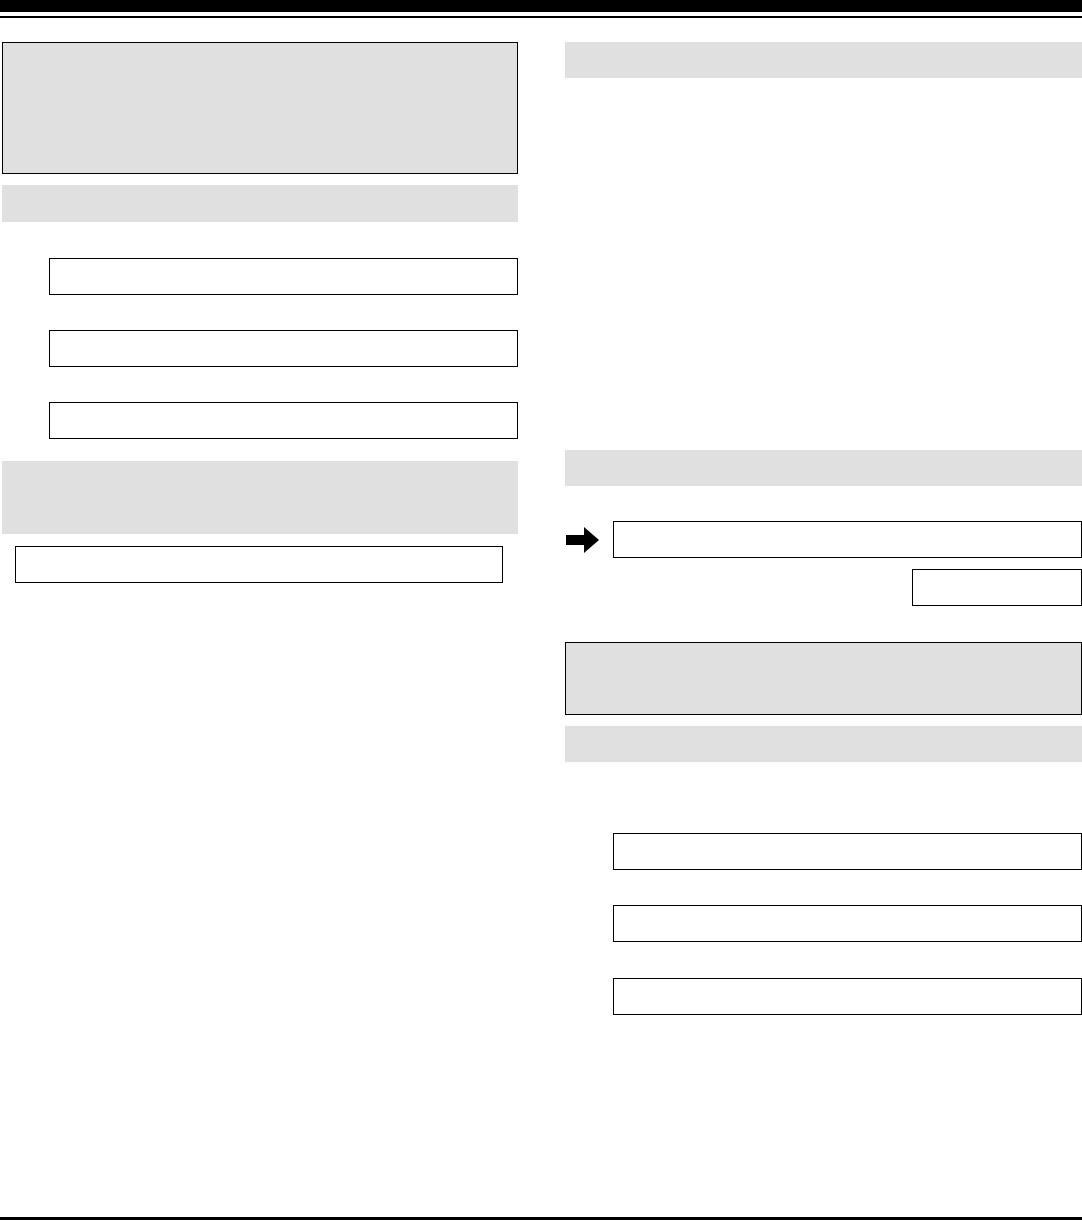  I want to click on top-rule-thin, so click(541, 17).